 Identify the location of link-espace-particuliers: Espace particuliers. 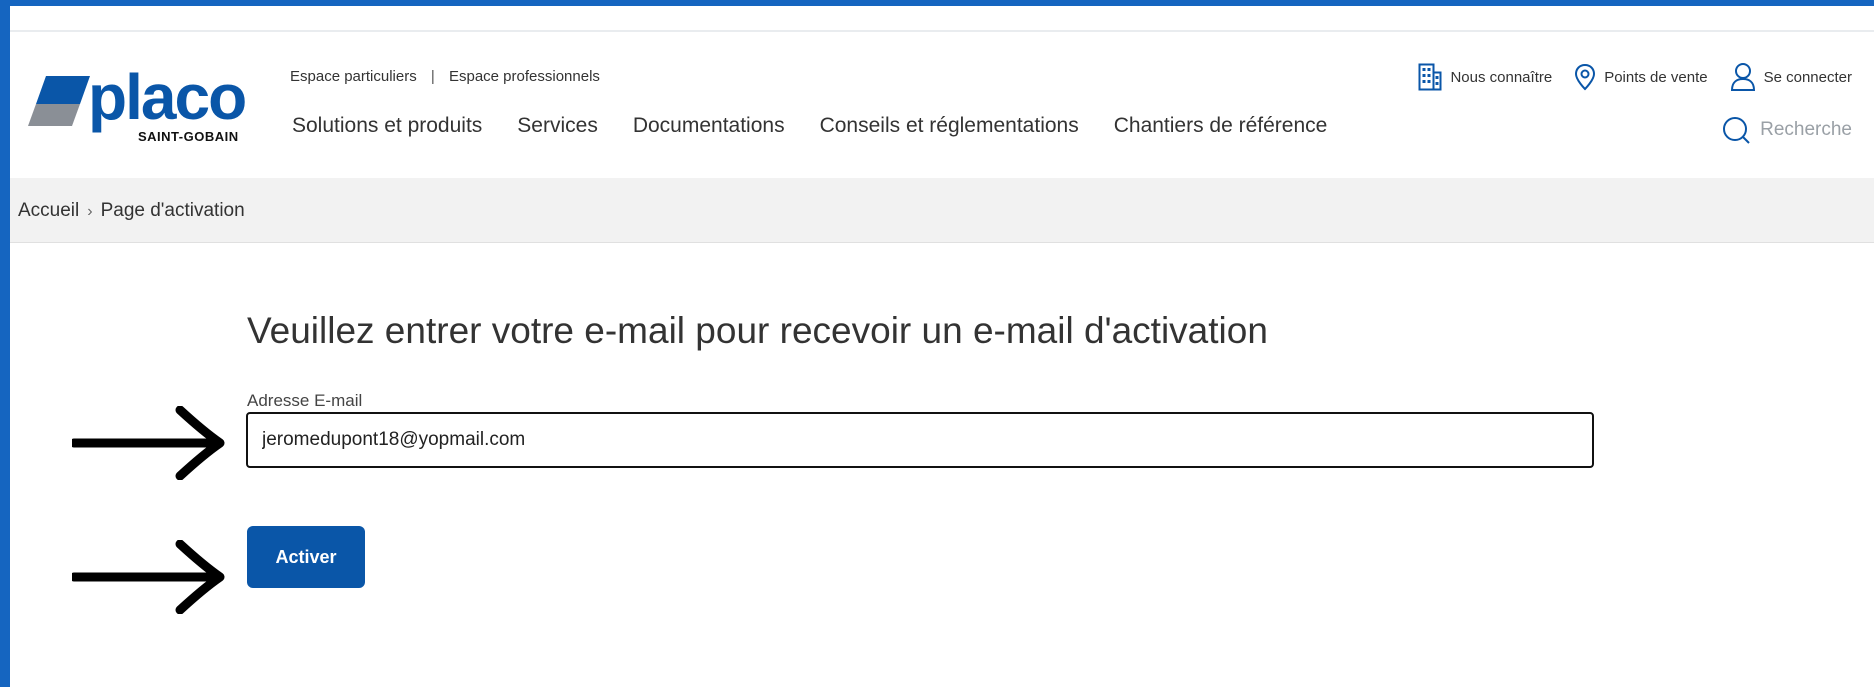
(353, 76).